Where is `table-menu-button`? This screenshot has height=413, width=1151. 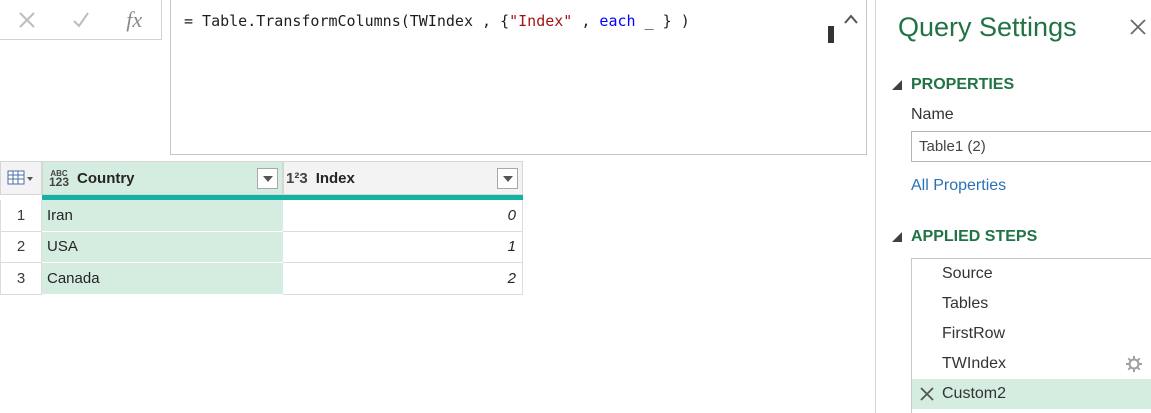
table-menu-button is located at coordinates (21, 178).